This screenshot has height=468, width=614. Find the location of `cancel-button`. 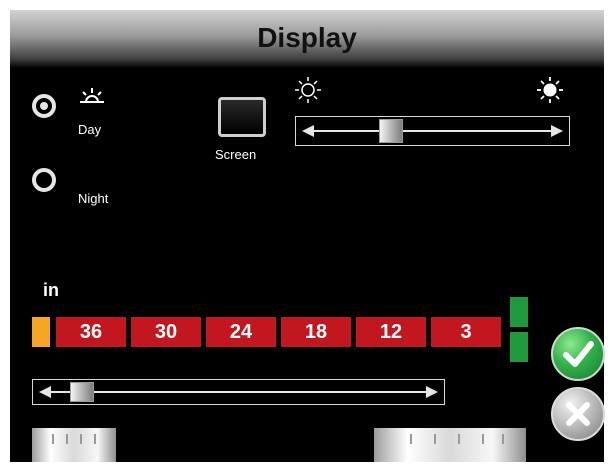

cancel-button is located at coordinates (578, 414).